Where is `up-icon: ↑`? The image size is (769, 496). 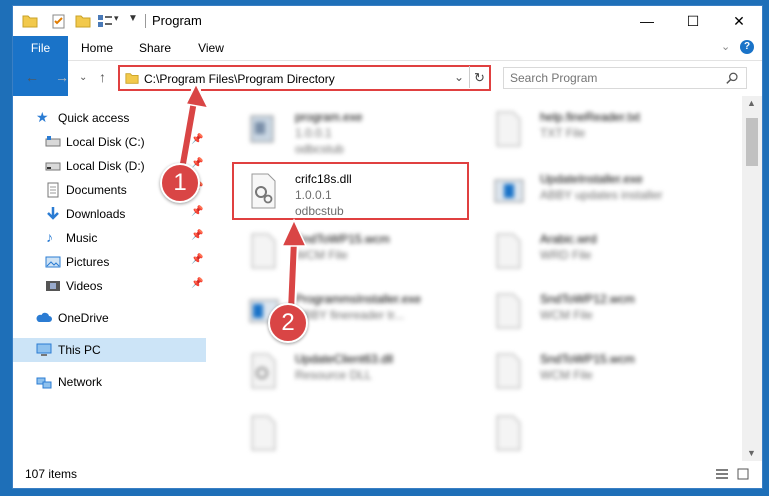
up-icon: ↑ is located at coordinates (102, 77).